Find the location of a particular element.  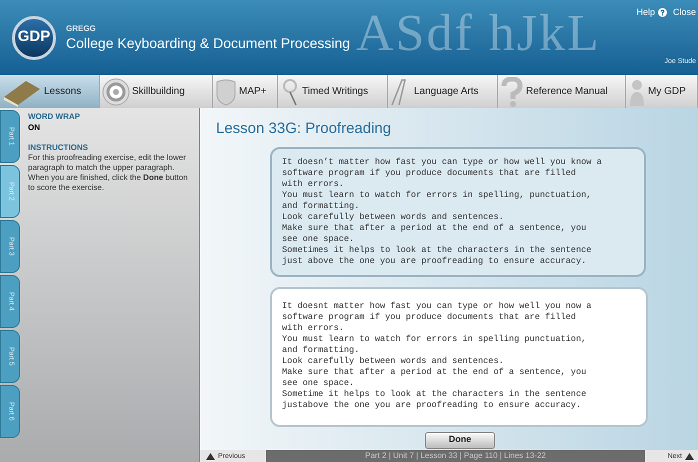

header-letters: ASdf hJkL is located at coordinates (478, 34).